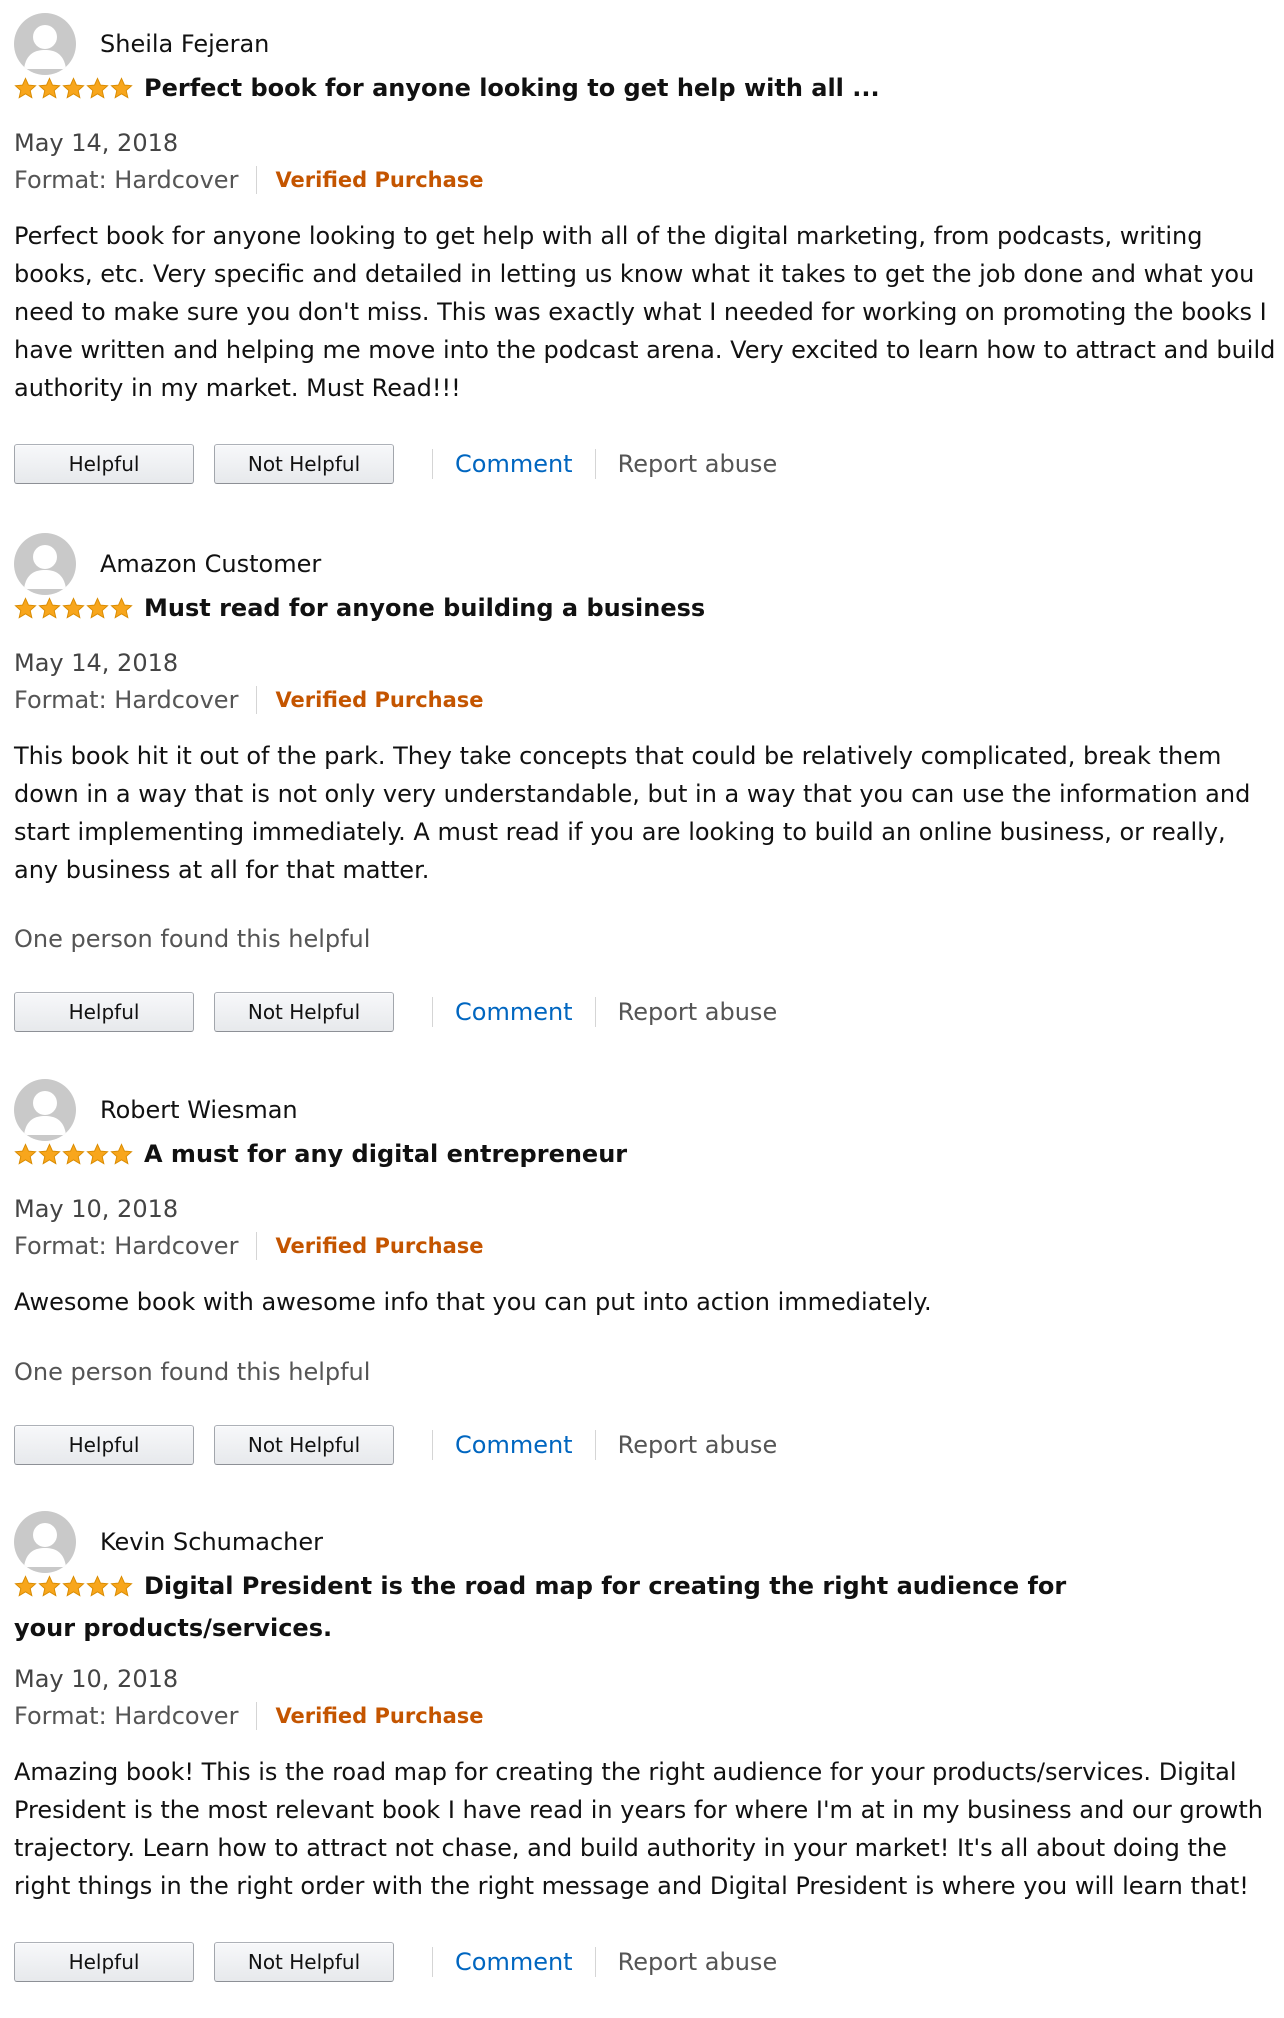 The height and width of the screenshot is (2018, 1284). What do you see at coordinates (424, 608) in the screenshot?
I see `review-title: Must read for anyone building a business` at bounding box center [424, 608].